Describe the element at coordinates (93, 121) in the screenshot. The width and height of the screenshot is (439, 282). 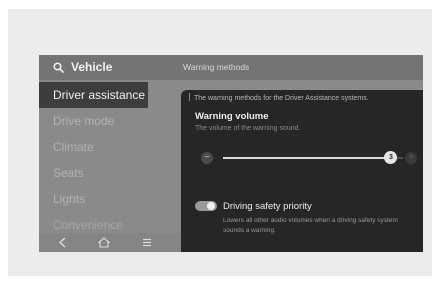
I see `sidebar-item-drive-mode: Drive mode` at that location.